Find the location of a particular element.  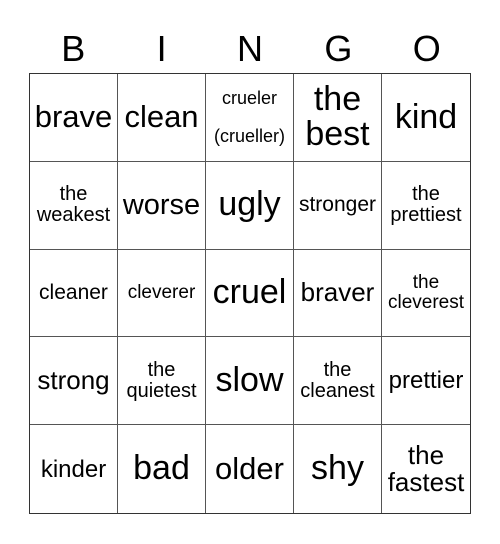

header-letter-i: I is located at coordinates (161, 48).